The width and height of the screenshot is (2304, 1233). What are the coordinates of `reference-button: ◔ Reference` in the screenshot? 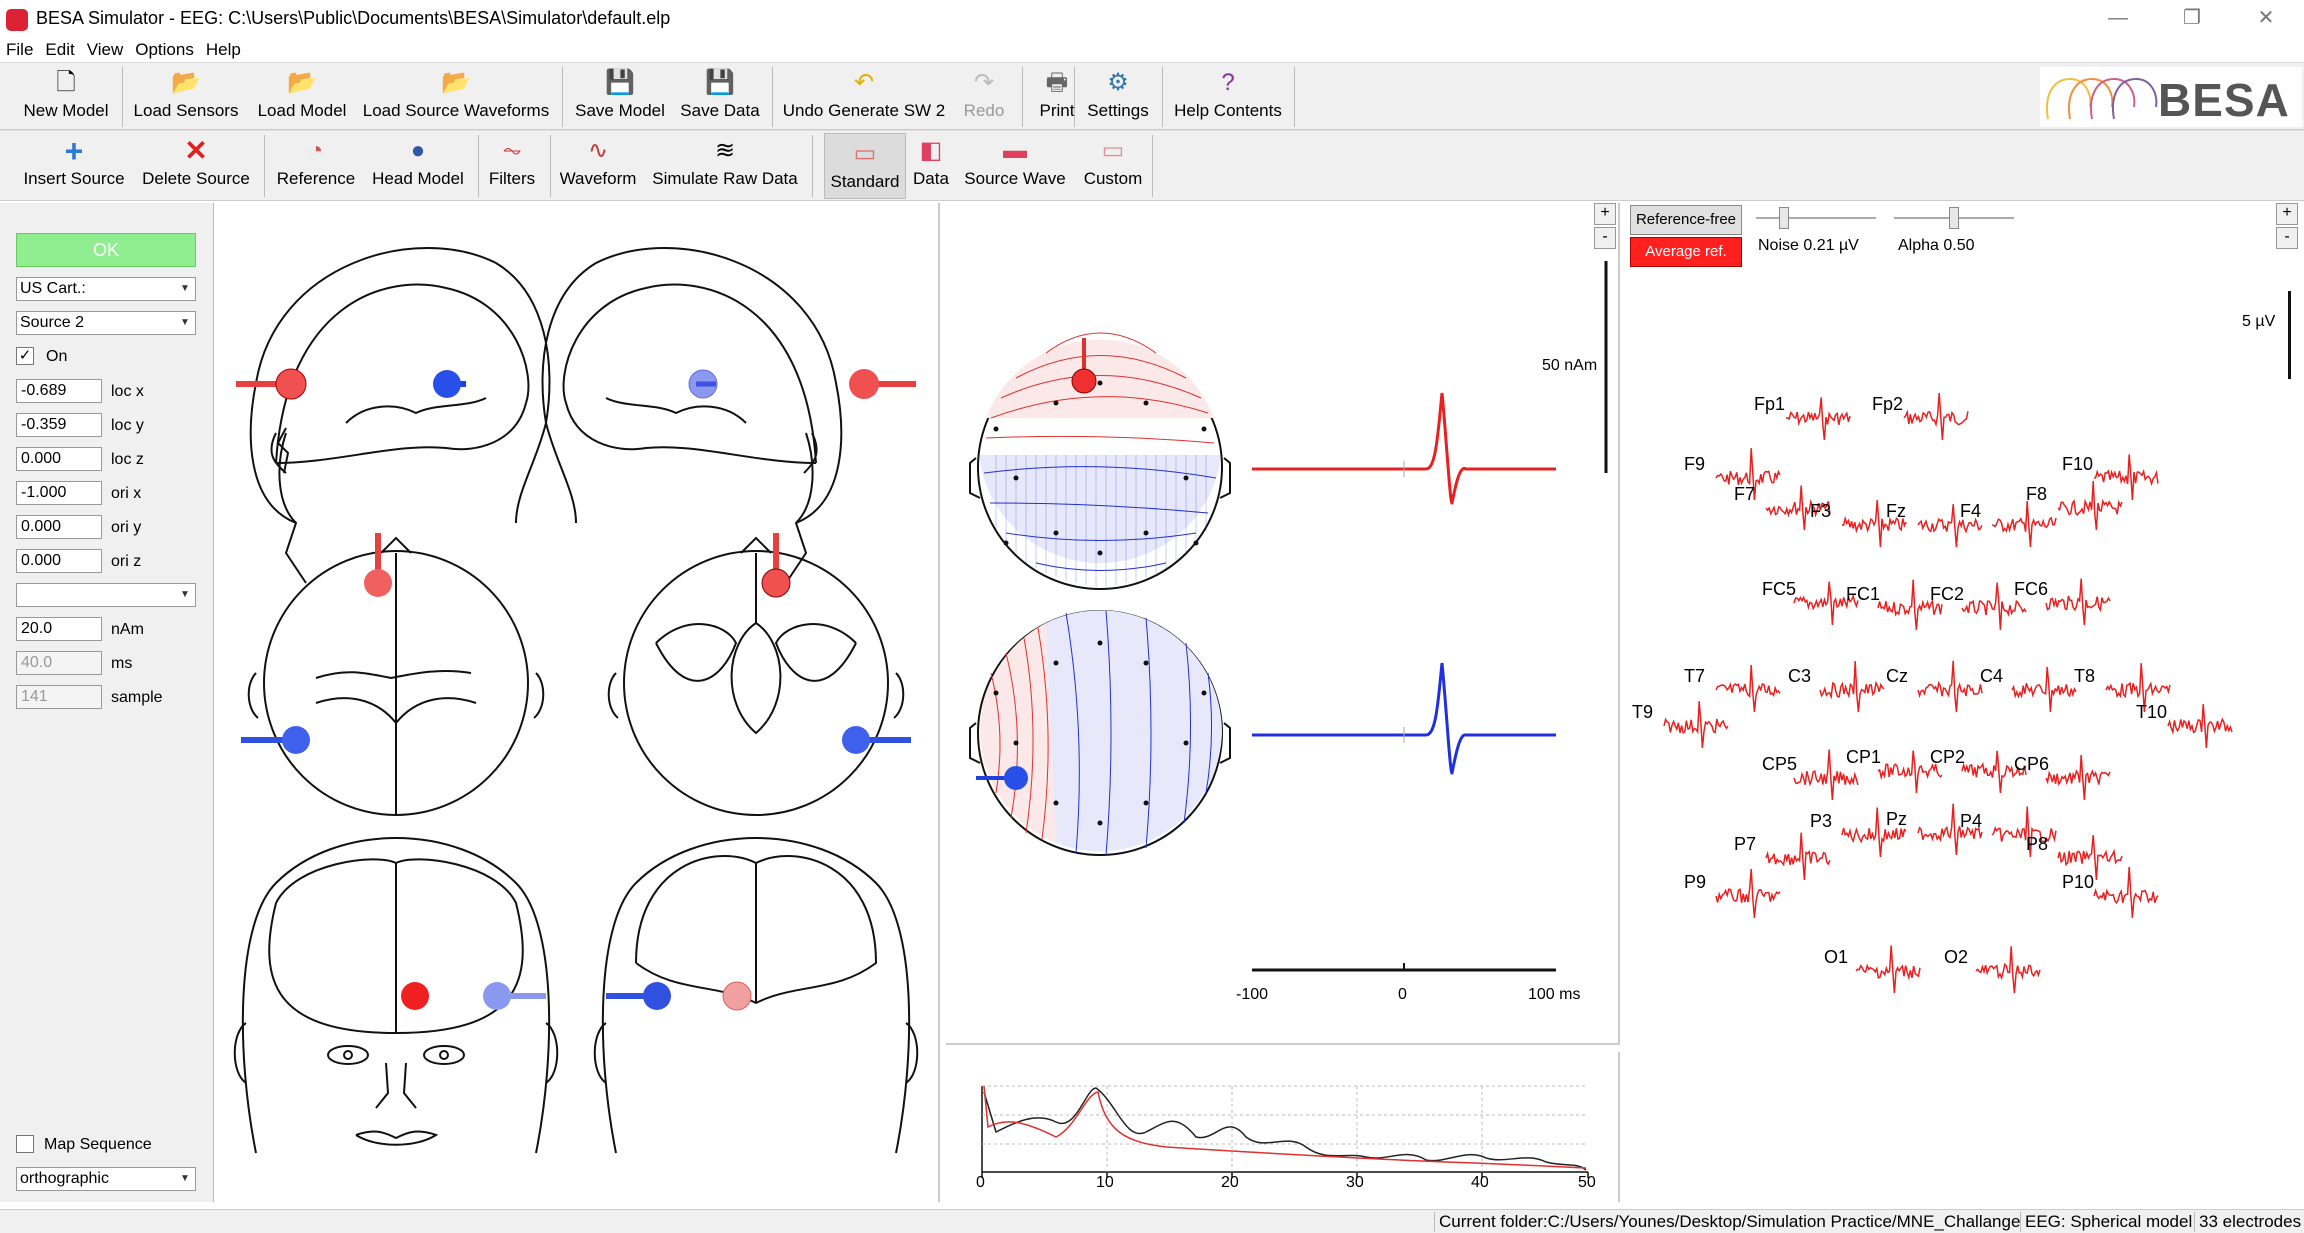 It's located at (316, 160).